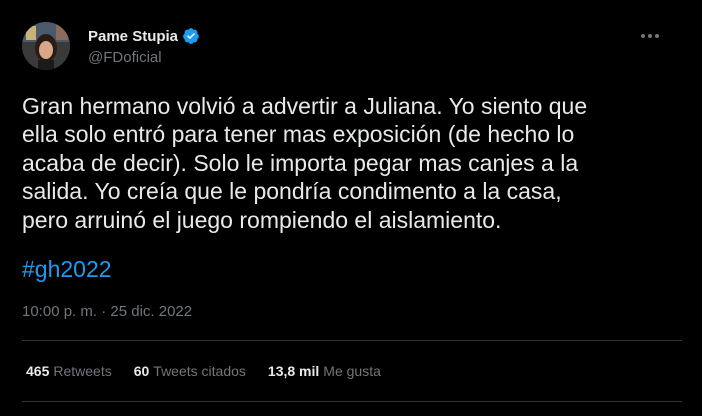  What do you see at coordinates (82, 371) in the screenshot?
I see `retweets-label: Retweets` at bounding box center [82, 371].